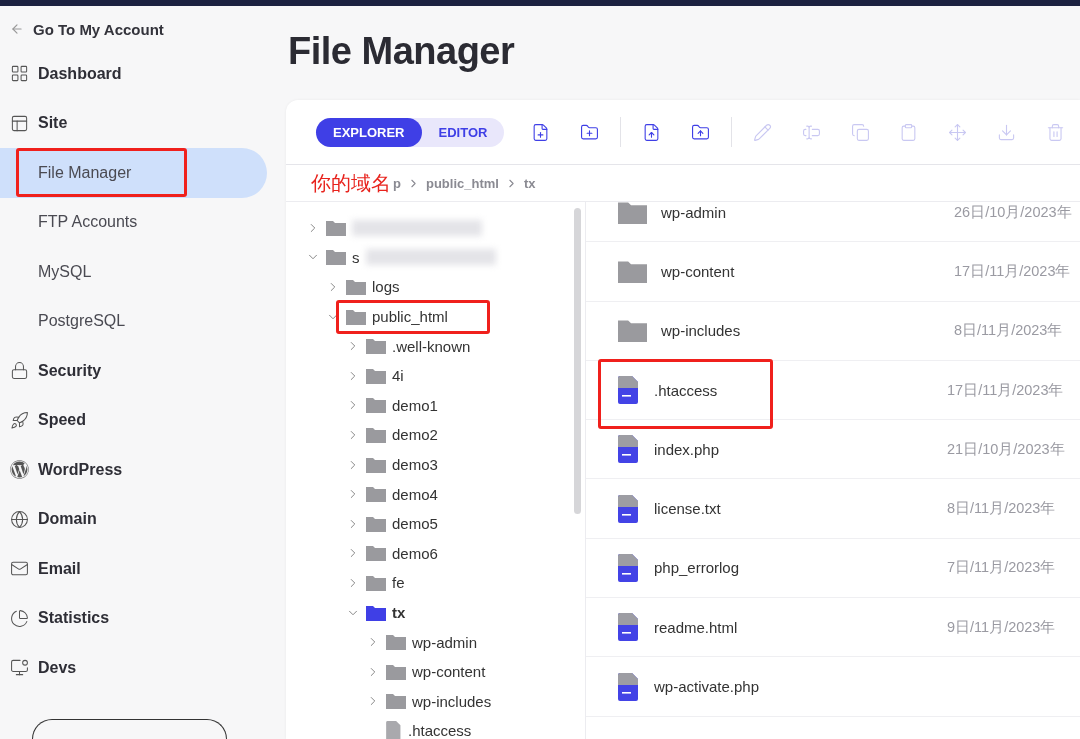 The image size is (1080, 739). Describe the element at coordinates (833, 568) in the screenshot. I see `file-row: php_errorlog 7日/11月/2023年` at that location.